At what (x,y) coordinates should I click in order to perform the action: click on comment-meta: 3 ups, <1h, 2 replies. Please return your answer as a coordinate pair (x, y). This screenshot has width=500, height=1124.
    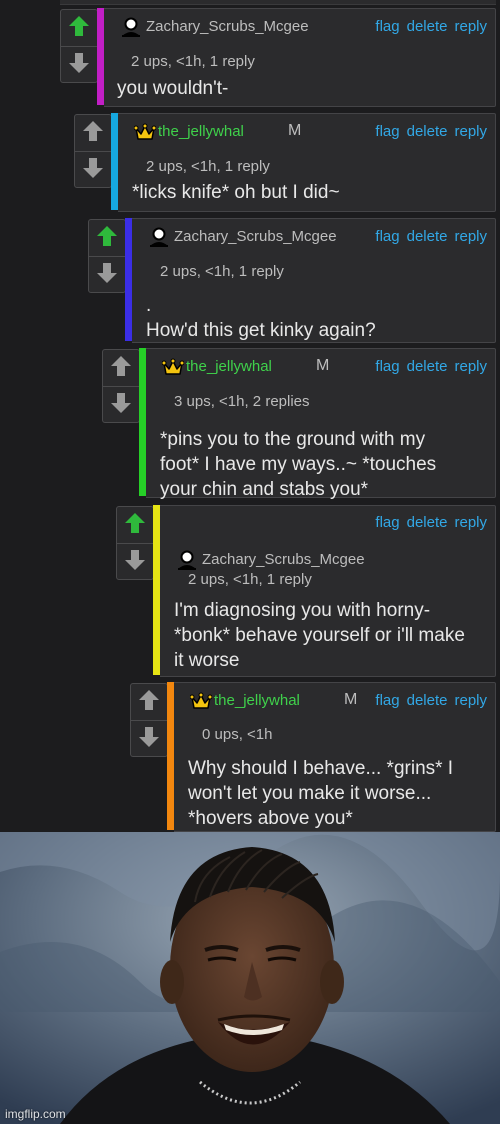
    Looking at the image, I should click on (242, 401).